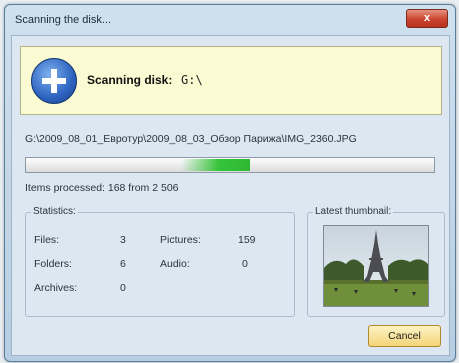 This screenshot has width=459, height=363. Describe the element at coordinates (53, 264) in the screenshot. I see `folders-label: Folders:` at that location.